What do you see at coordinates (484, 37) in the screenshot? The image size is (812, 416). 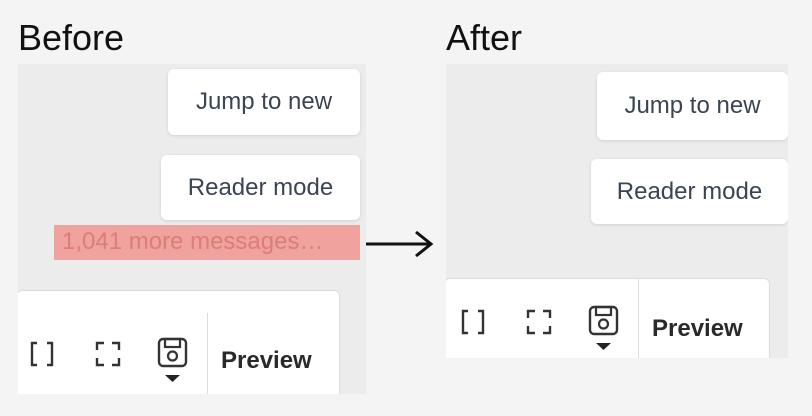 I see `after-heading: After` at bounding box center [484, 37].